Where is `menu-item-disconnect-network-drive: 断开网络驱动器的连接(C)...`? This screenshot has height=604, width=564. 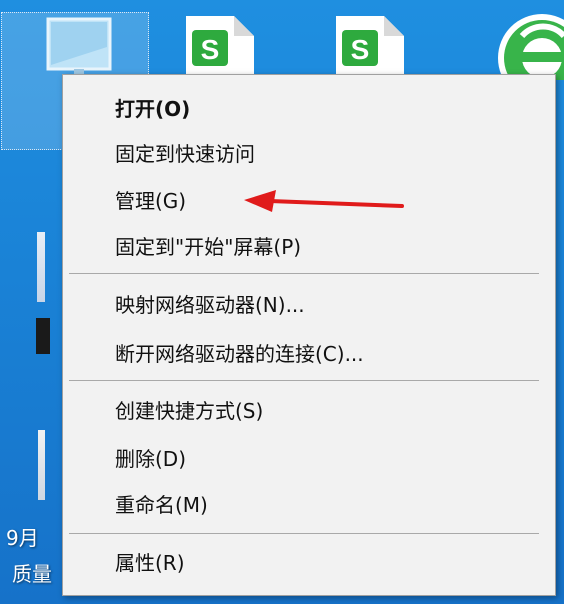
menu-item-disconnect-network-drive: 断开网络驱动器的连接(C)... is located at coordinates (239, 354).